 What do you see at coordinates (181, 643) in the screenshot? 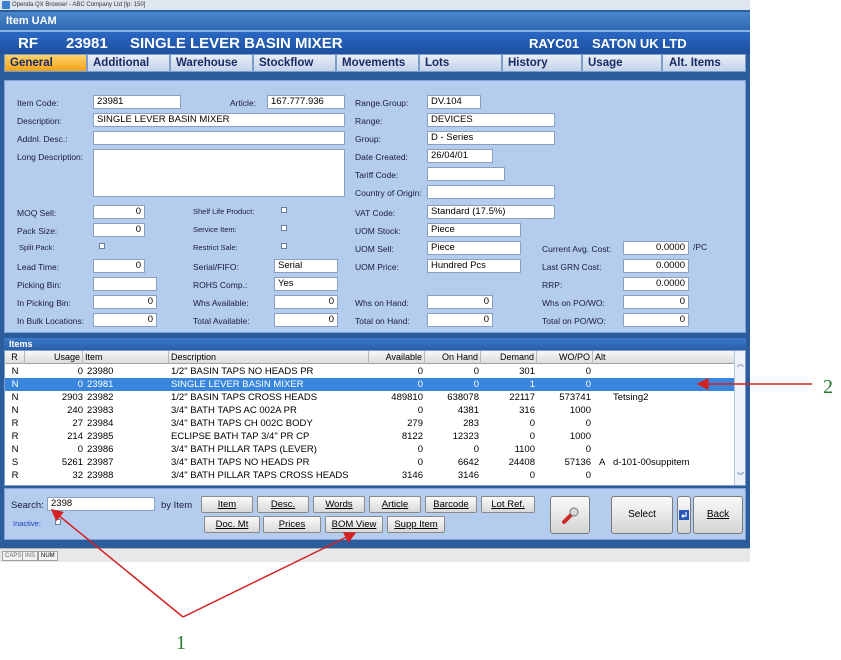
I see `callout-label-1: 1` at bounding box center [181, 643].